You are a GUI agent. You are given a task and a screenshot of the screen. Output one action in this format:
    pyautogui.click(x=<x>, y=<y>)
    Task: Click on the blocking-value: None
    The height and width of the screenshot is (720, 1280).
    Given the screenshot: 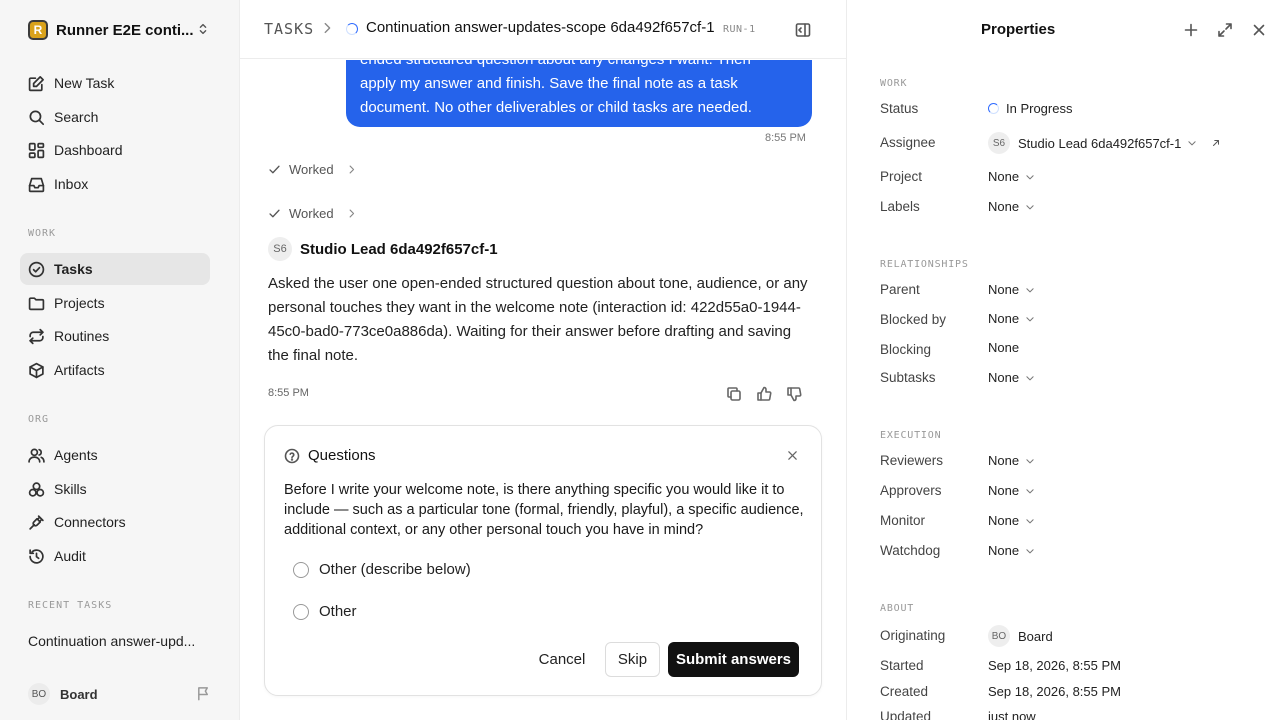 What is the action you would take?
    pyautogui.click(x=1004, y=347)
    